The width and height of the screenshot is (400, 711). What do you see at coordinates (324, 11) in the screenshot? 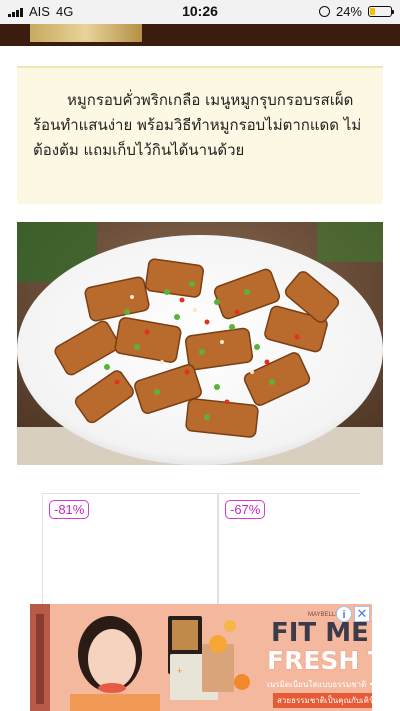
I see `alarm-icon` at bounding box center [324, 11].